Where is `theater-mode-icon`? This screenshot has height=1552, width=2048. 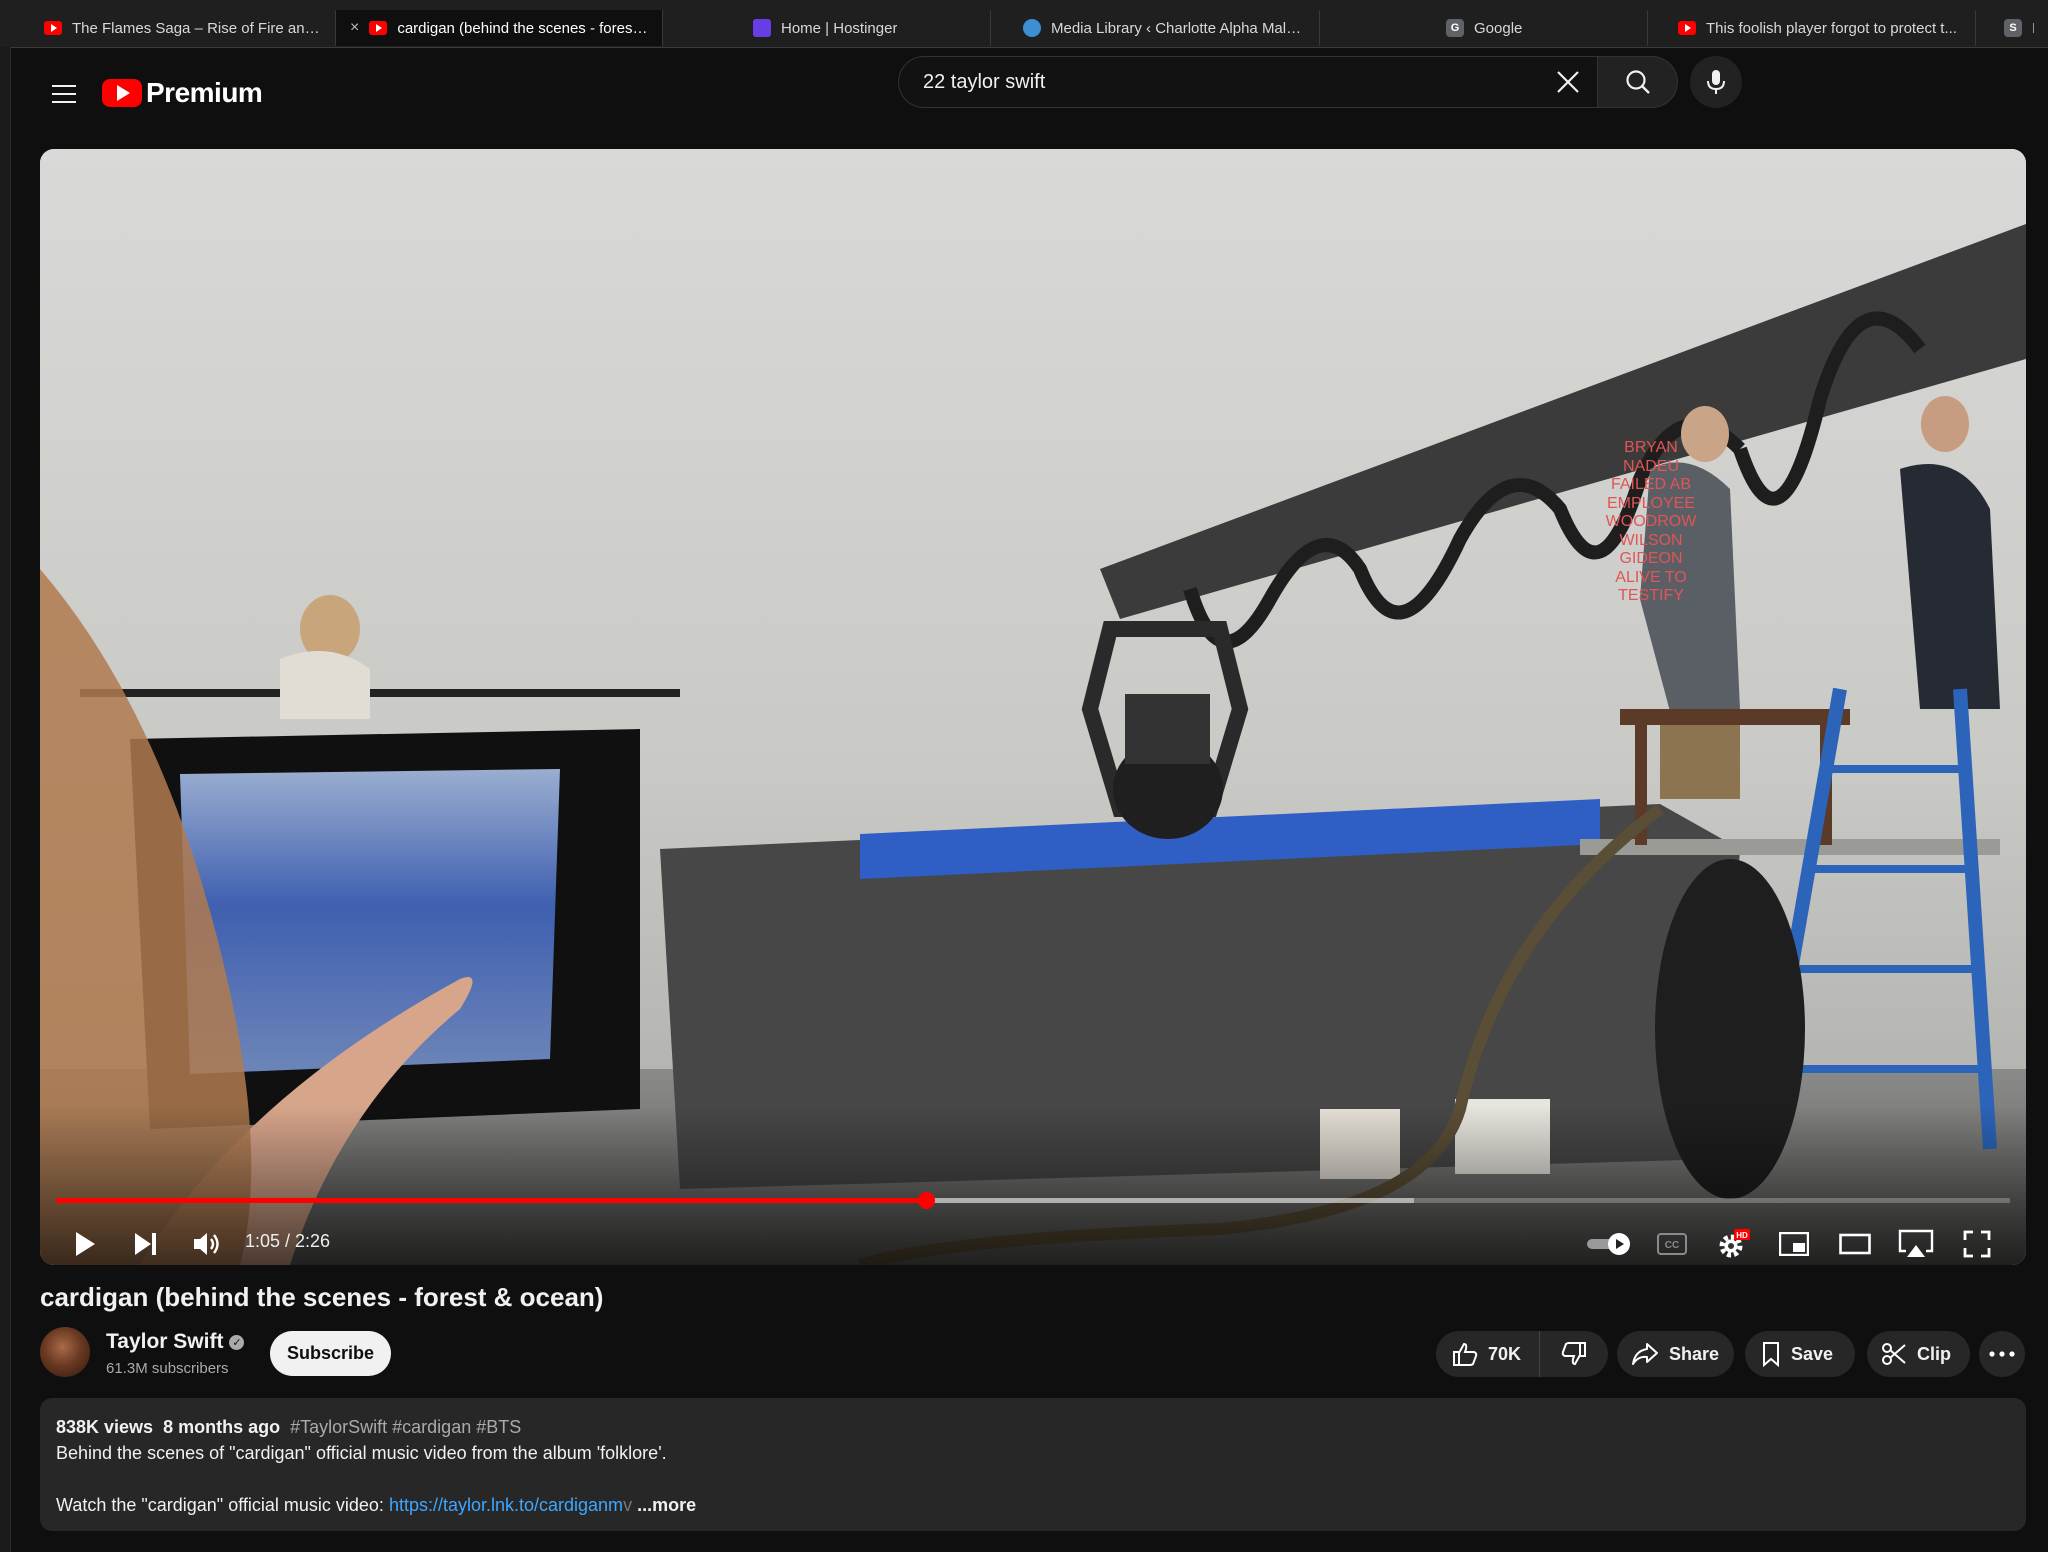
theater-mode-icon is located at coordinates (1855, 1244).